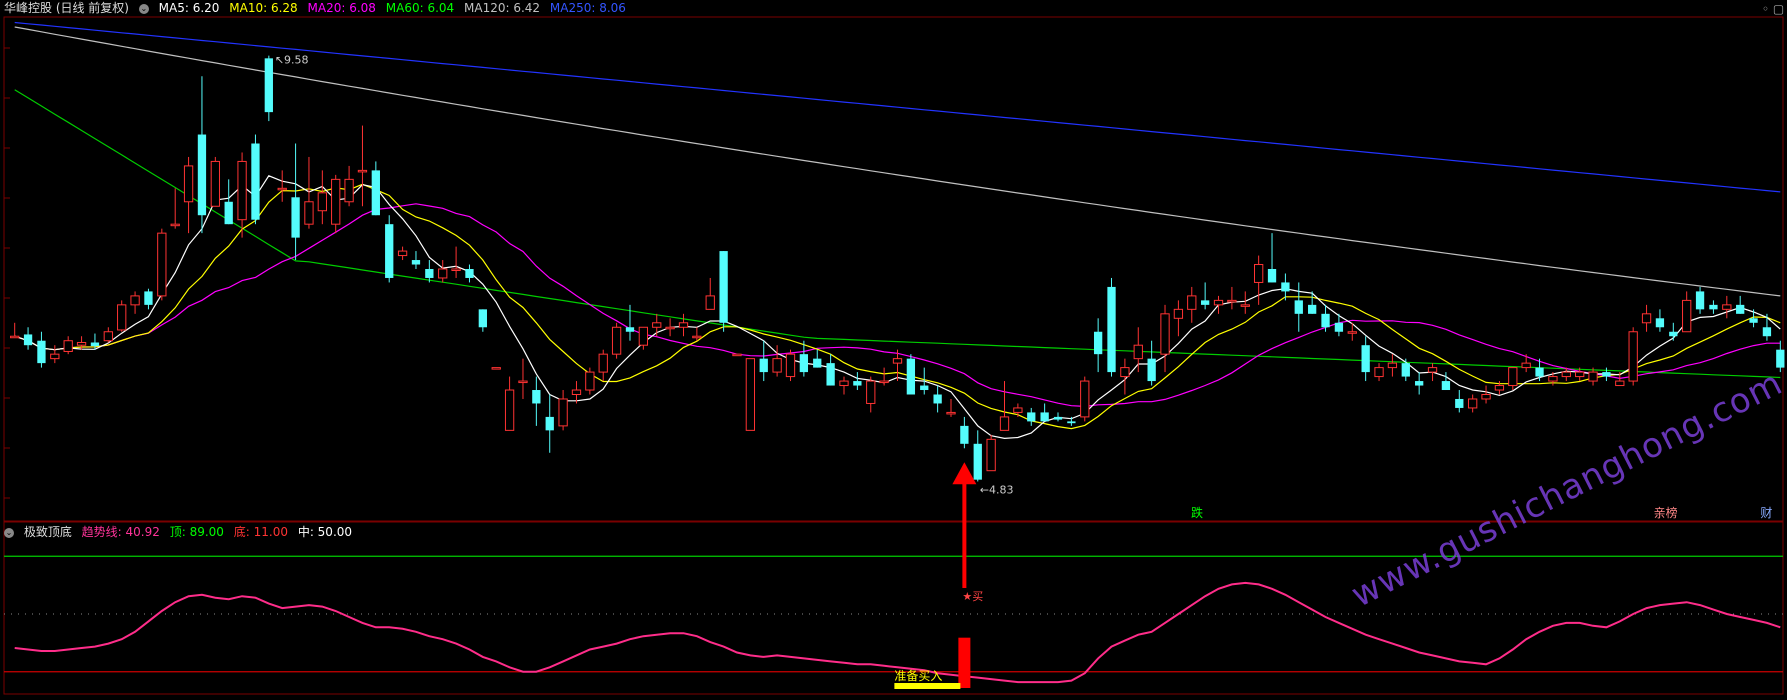 This screenshot has width=1787, height=700. What do you see at coordinates (120, 532) in the screenshot?
I see `trend-label: 趋势线: 40.92` at bounding box center [120, 532].